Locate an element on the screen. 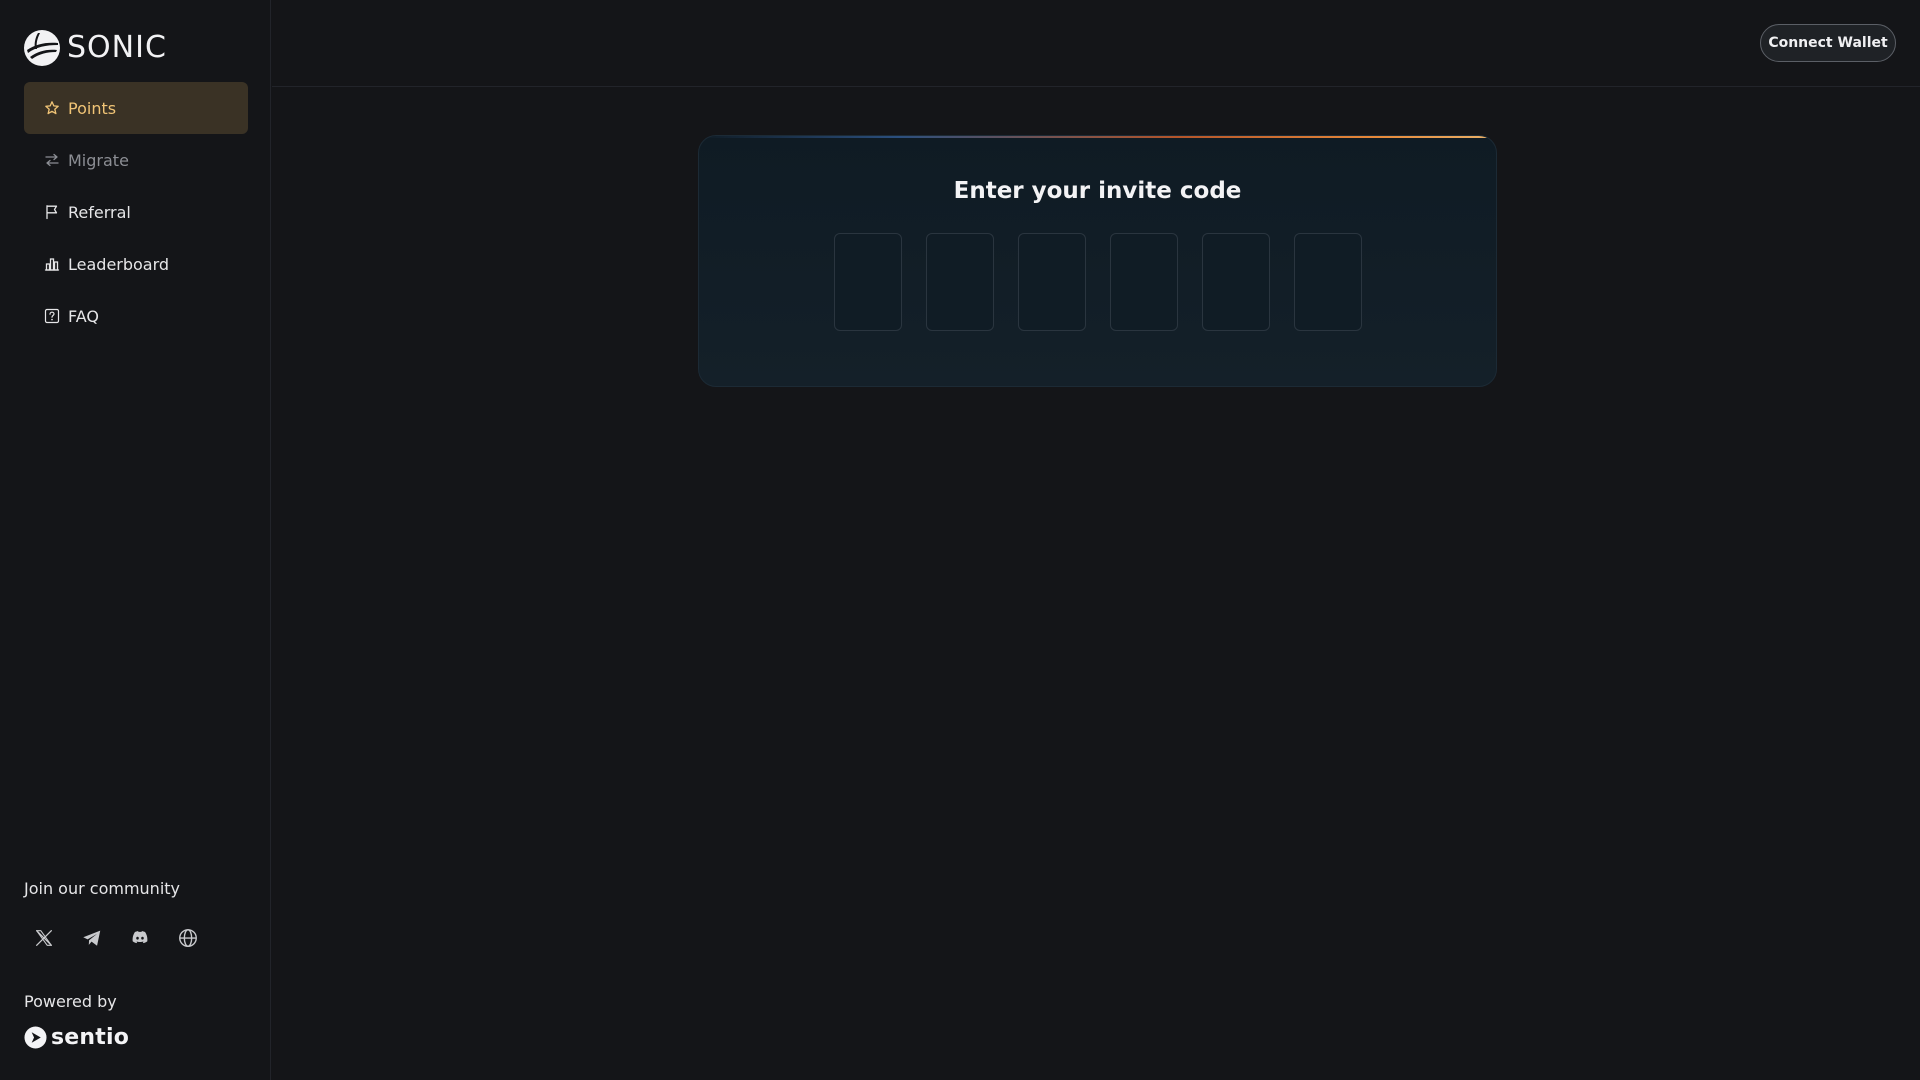  question-icon is located at coordinates (52, 316).